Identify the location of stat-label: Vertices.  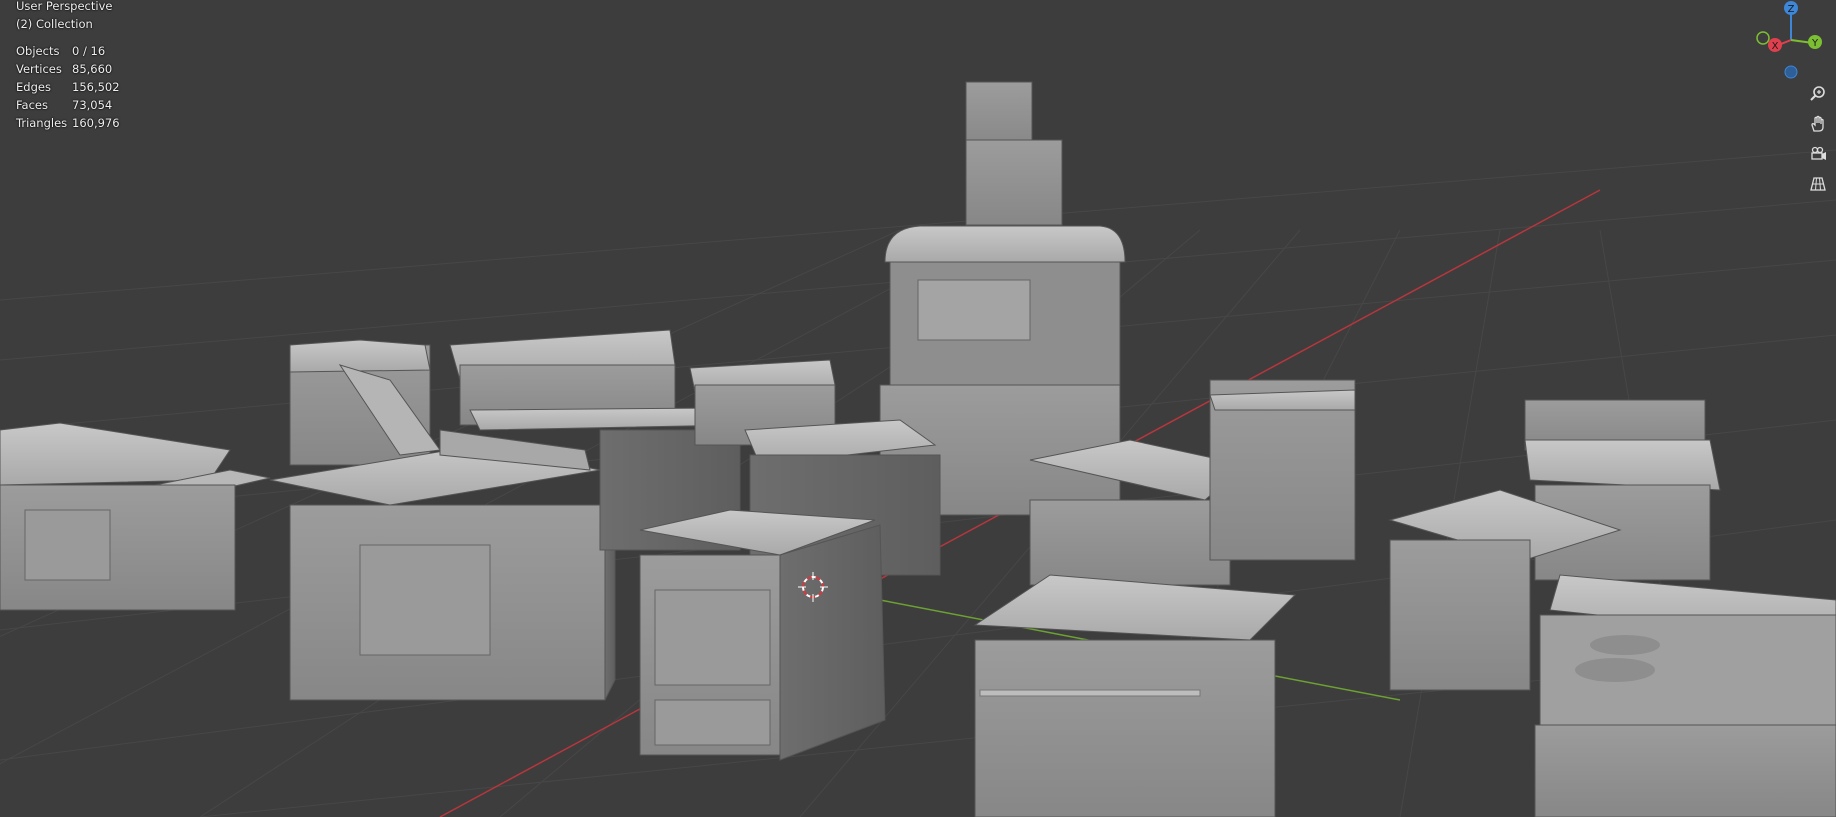
(39, 69).